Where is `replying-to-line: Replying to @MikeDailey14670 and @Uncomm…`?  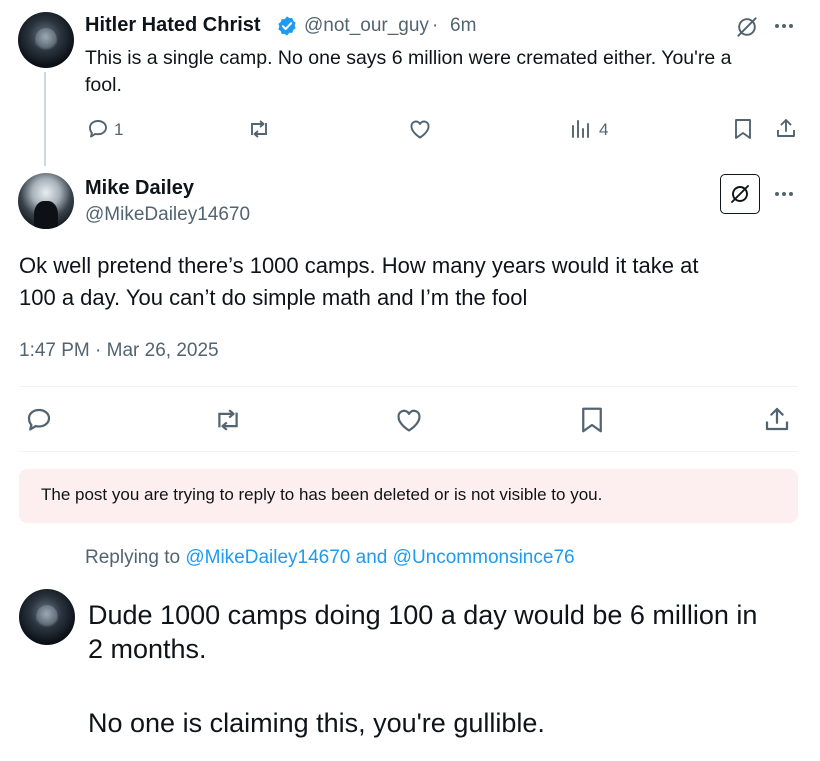 replying-to-line: Replying to @MikeDailey14670 and @Uncomm… is located at coordinates (330, 558).